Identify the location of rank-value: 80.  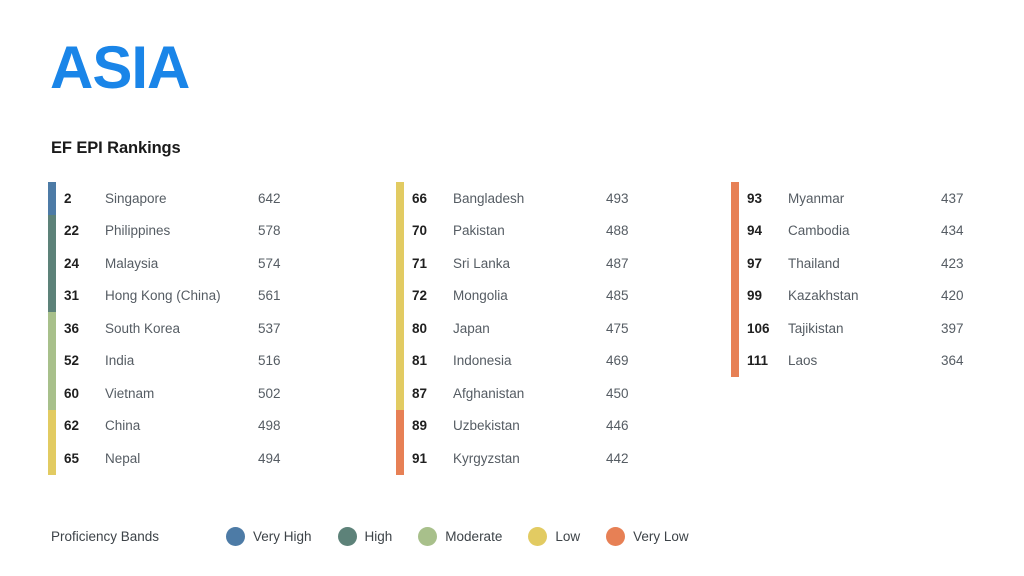
(420, 328).